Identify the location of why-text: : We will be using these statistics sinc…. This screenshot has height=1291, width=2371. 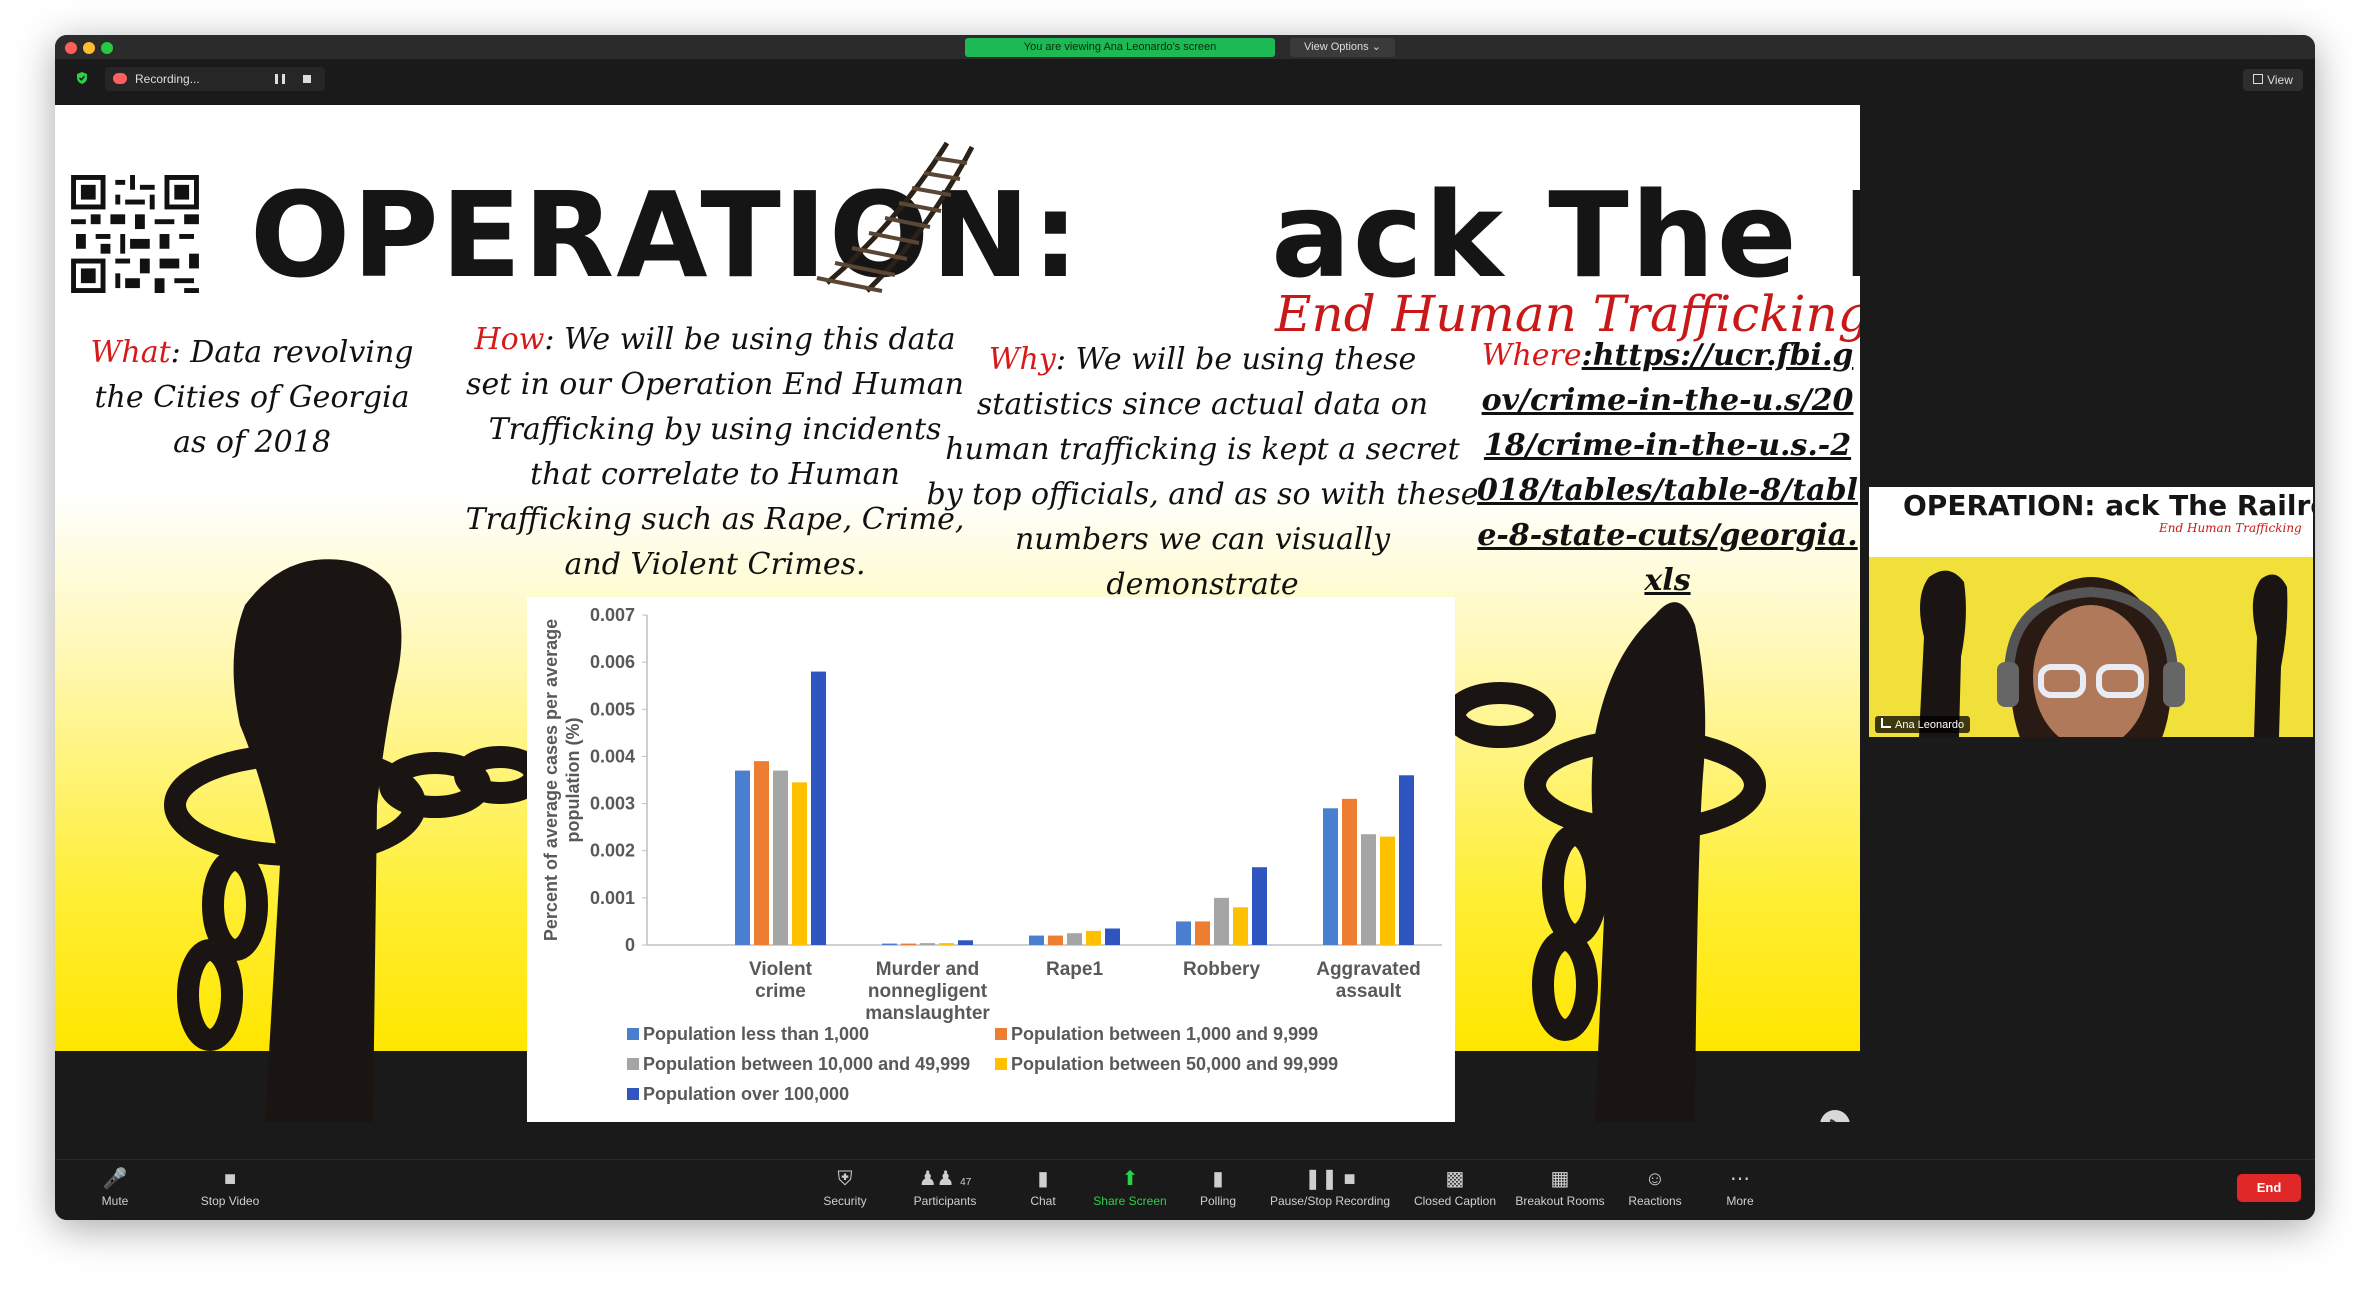
(1202, 472).